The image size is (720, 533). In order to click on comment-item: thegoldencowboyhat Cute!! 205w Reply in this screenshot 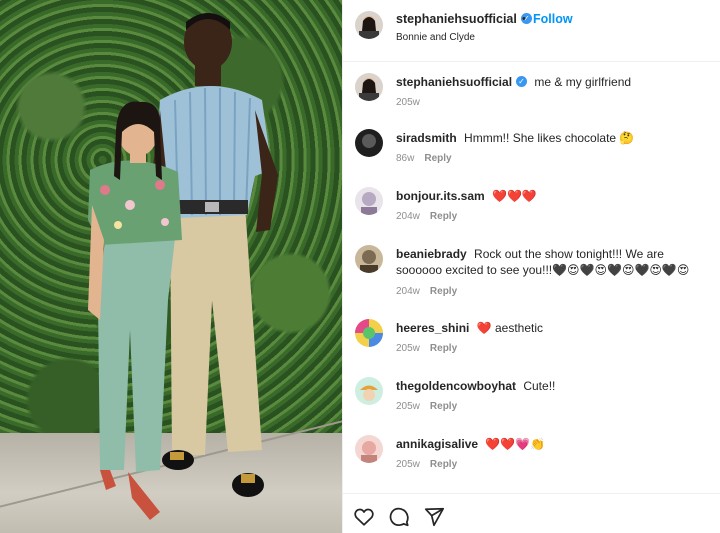, I will do `click(531, 397)`.